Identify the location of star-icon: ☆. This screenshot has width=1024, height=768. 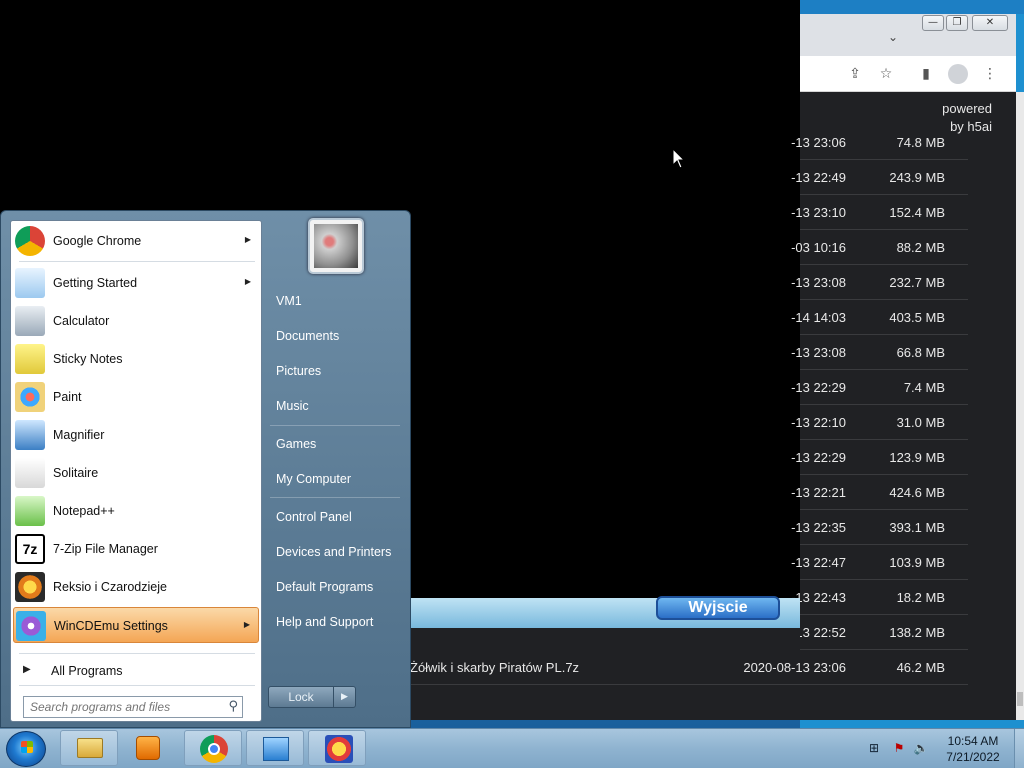
(886, 74).